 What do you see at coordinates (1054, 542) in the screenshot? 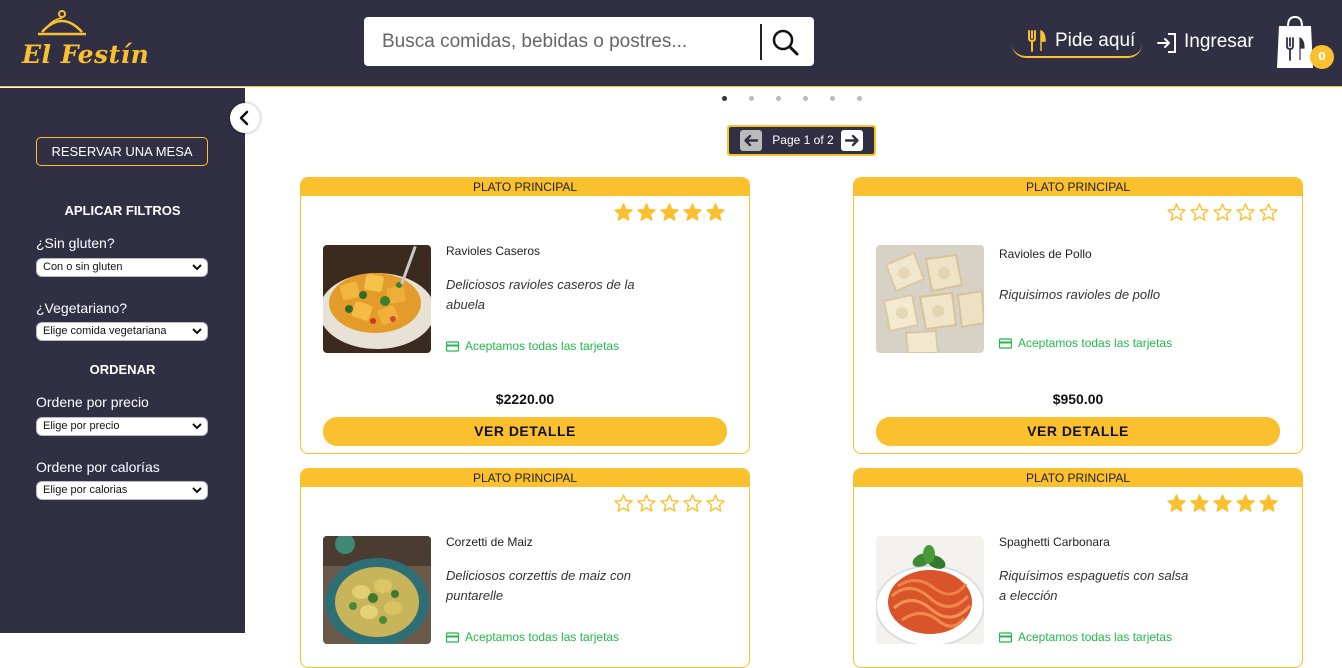
I see `dish-name: Spaghetti Carbonara` at bounding box center [1054, 542].